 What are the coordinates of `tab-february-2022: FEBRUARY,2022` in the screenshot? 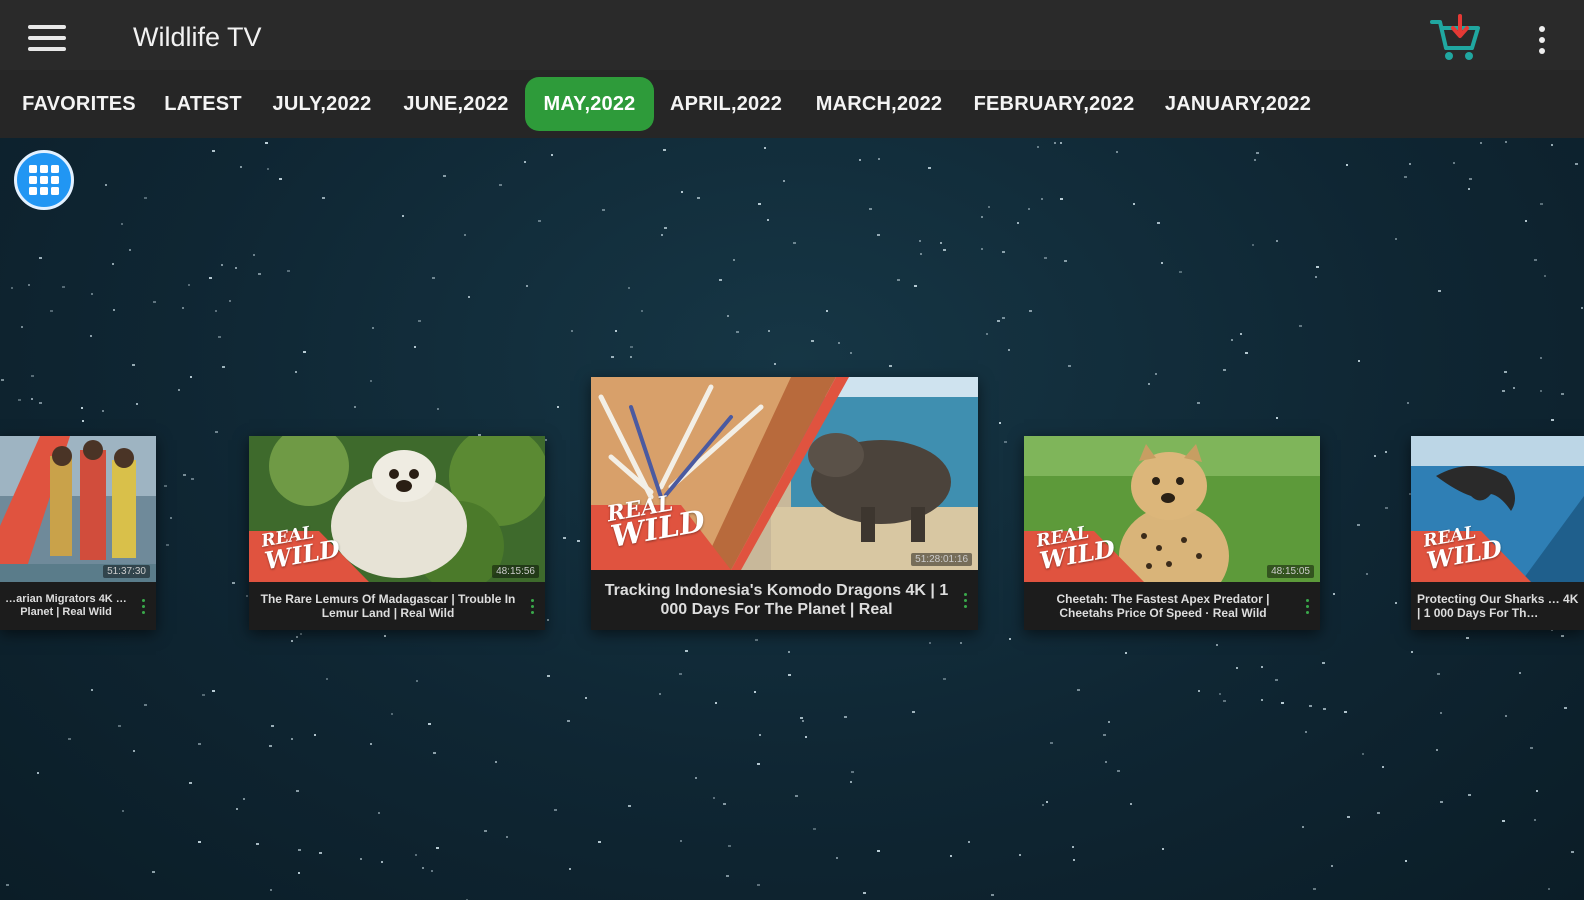 It's located at (1054, 104).